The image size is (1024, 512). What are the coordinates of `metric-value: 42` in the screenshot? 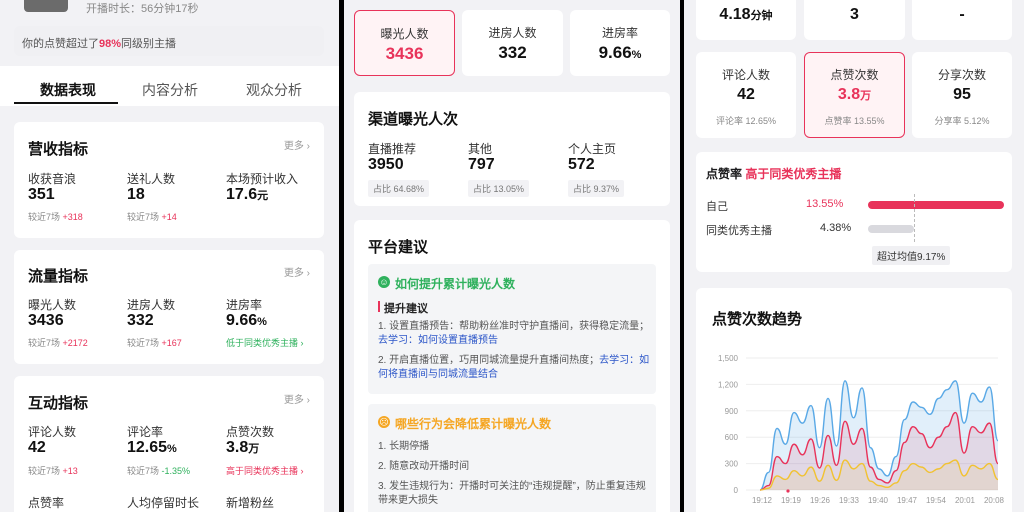 It's located at (37, 447).